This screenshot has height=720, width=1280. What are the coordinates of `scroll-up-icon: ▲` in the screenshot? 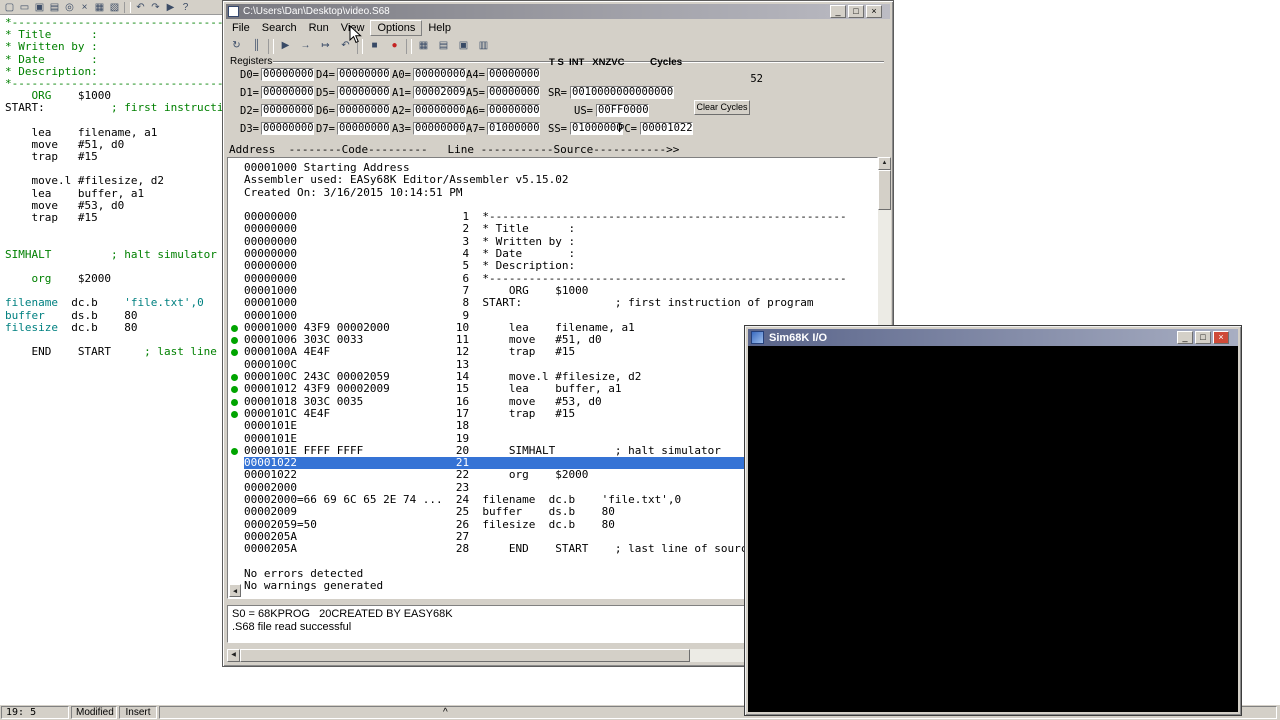 It's located at (884, 163).